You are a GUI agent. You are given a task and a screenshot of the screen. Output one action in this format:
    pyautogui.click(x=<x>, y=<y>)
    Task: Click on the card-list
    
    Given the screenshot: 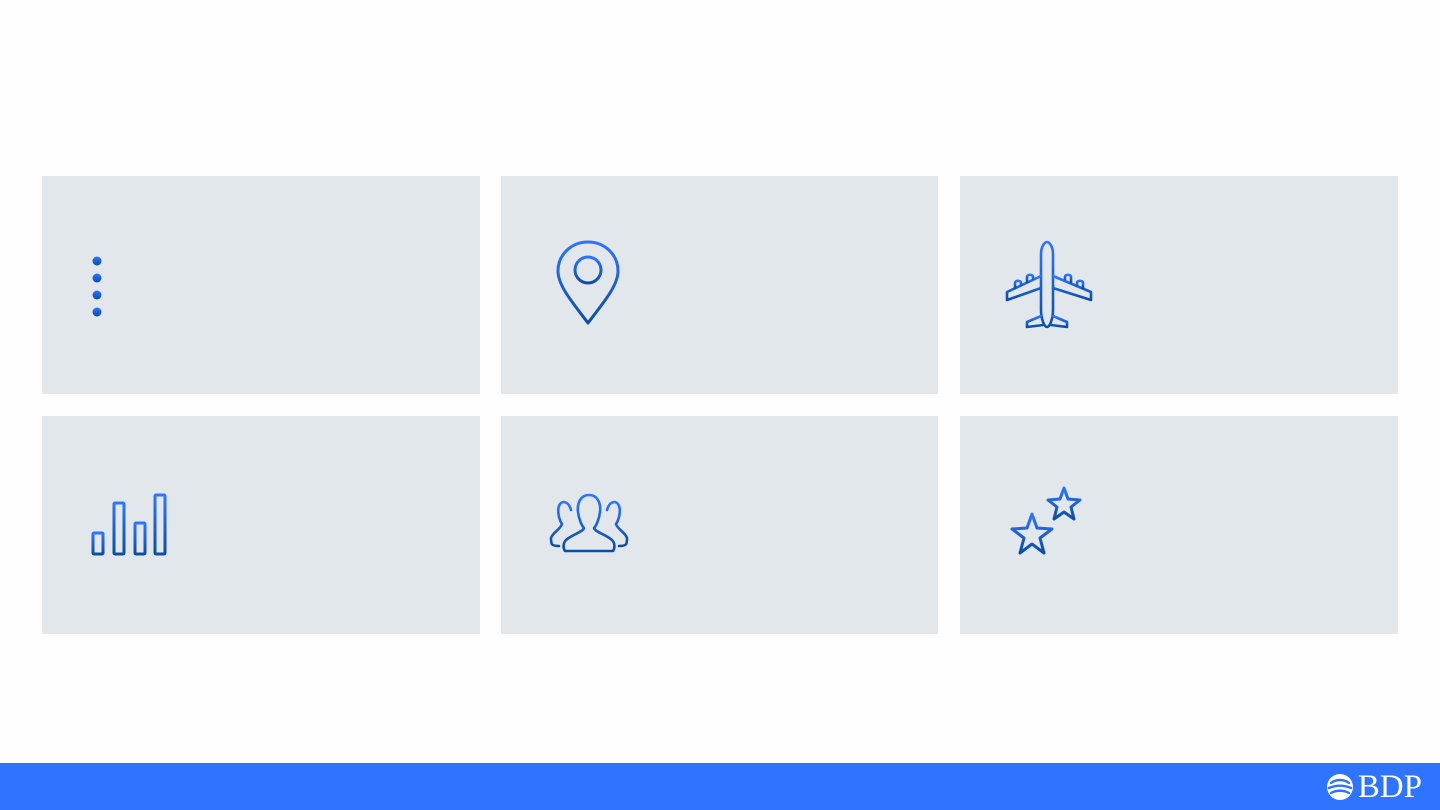 What is the action you would take?
    pyautogui.click(x=261, y=285)
    